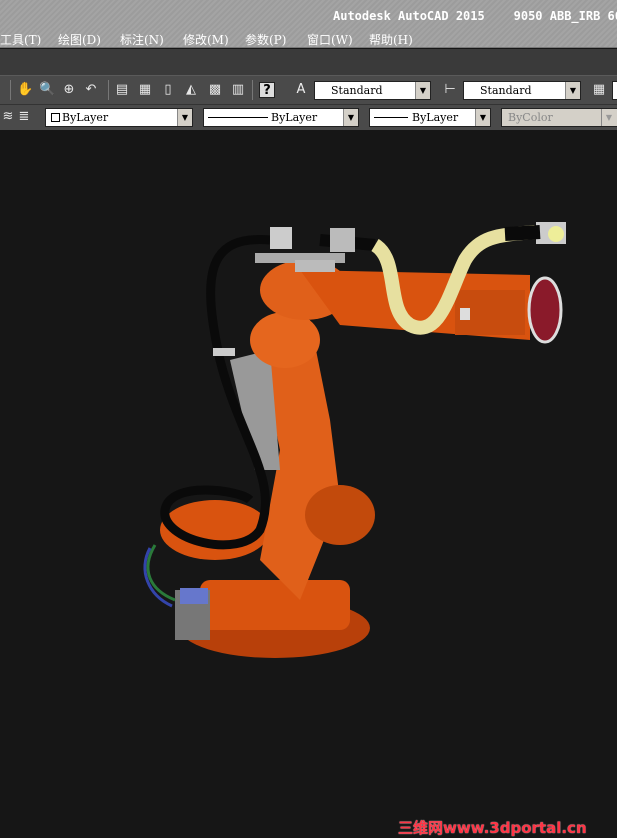  What do you see at coordinates (301, 90) in the screenshot?
I see `text-style-icon: A` at bounding box center [301, 90].